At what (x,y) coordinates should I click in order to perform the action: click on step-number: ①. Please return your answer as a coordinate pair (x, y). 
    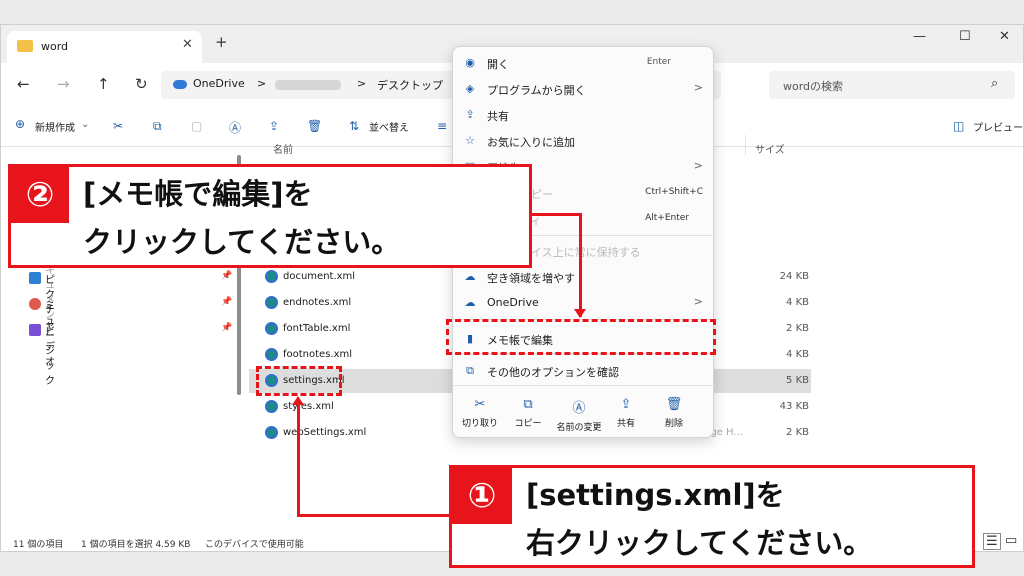
    Looking at the image, I should click on (482, 496).